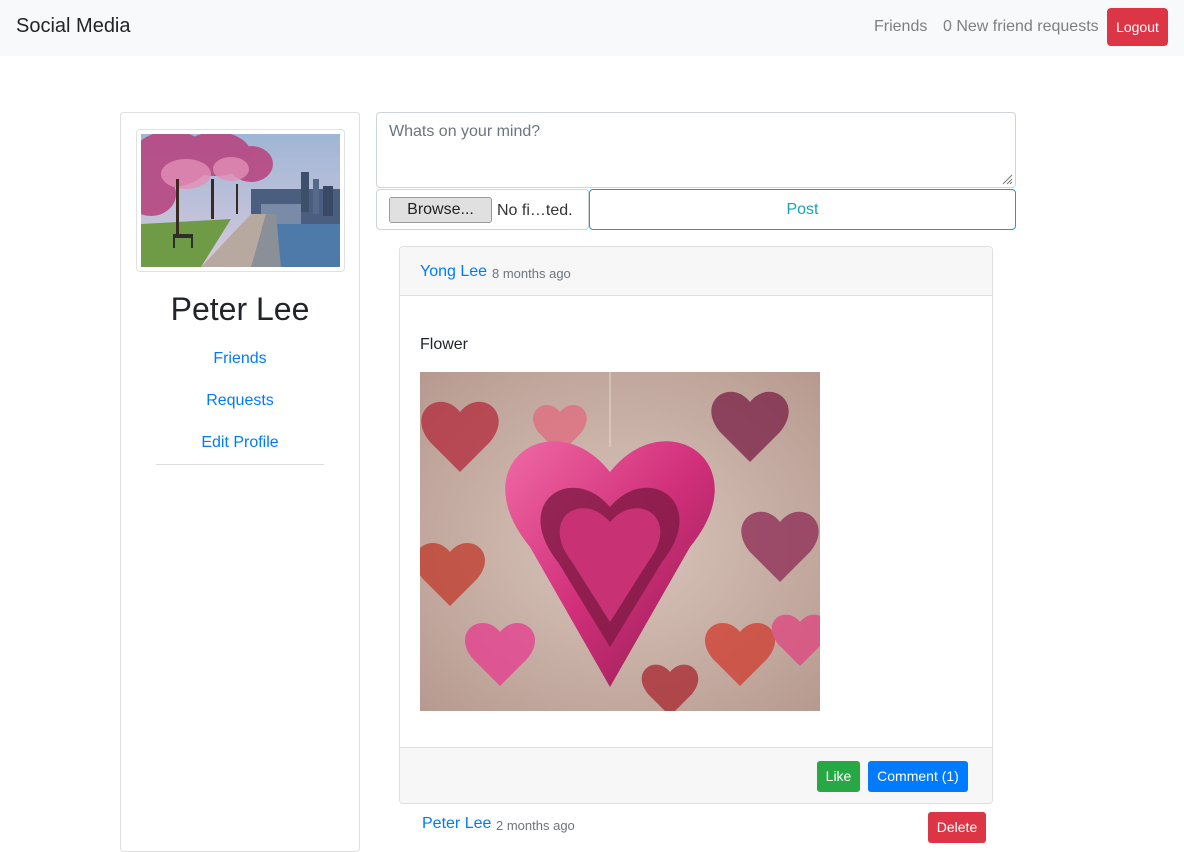 The image size is (1184, 852). What do you see at coordinates (535, 210) in the screenshot?
I see `file-status-label: No fi…ted.` at bounding box center [535, 210].